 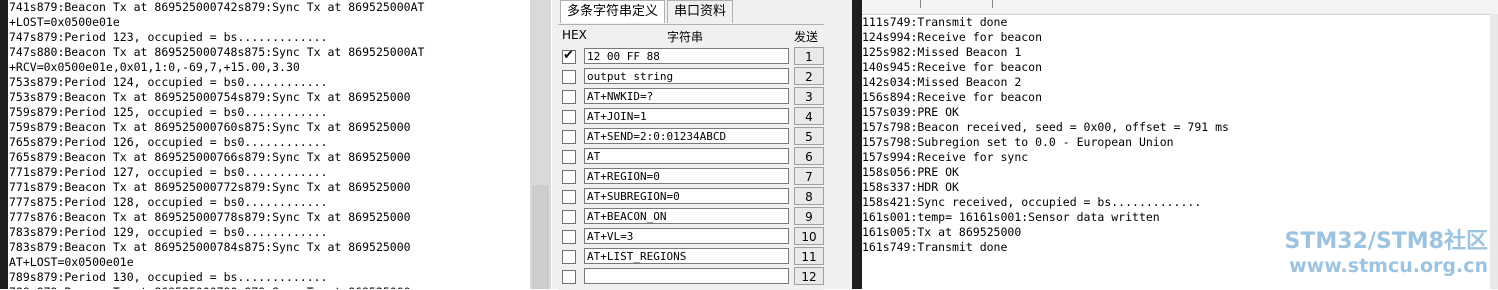 What do you see at coordinates (952, 97) in the screenshot?
I see `log-line: 156s894:Receive for beacon` at bounding box center [952, 97].